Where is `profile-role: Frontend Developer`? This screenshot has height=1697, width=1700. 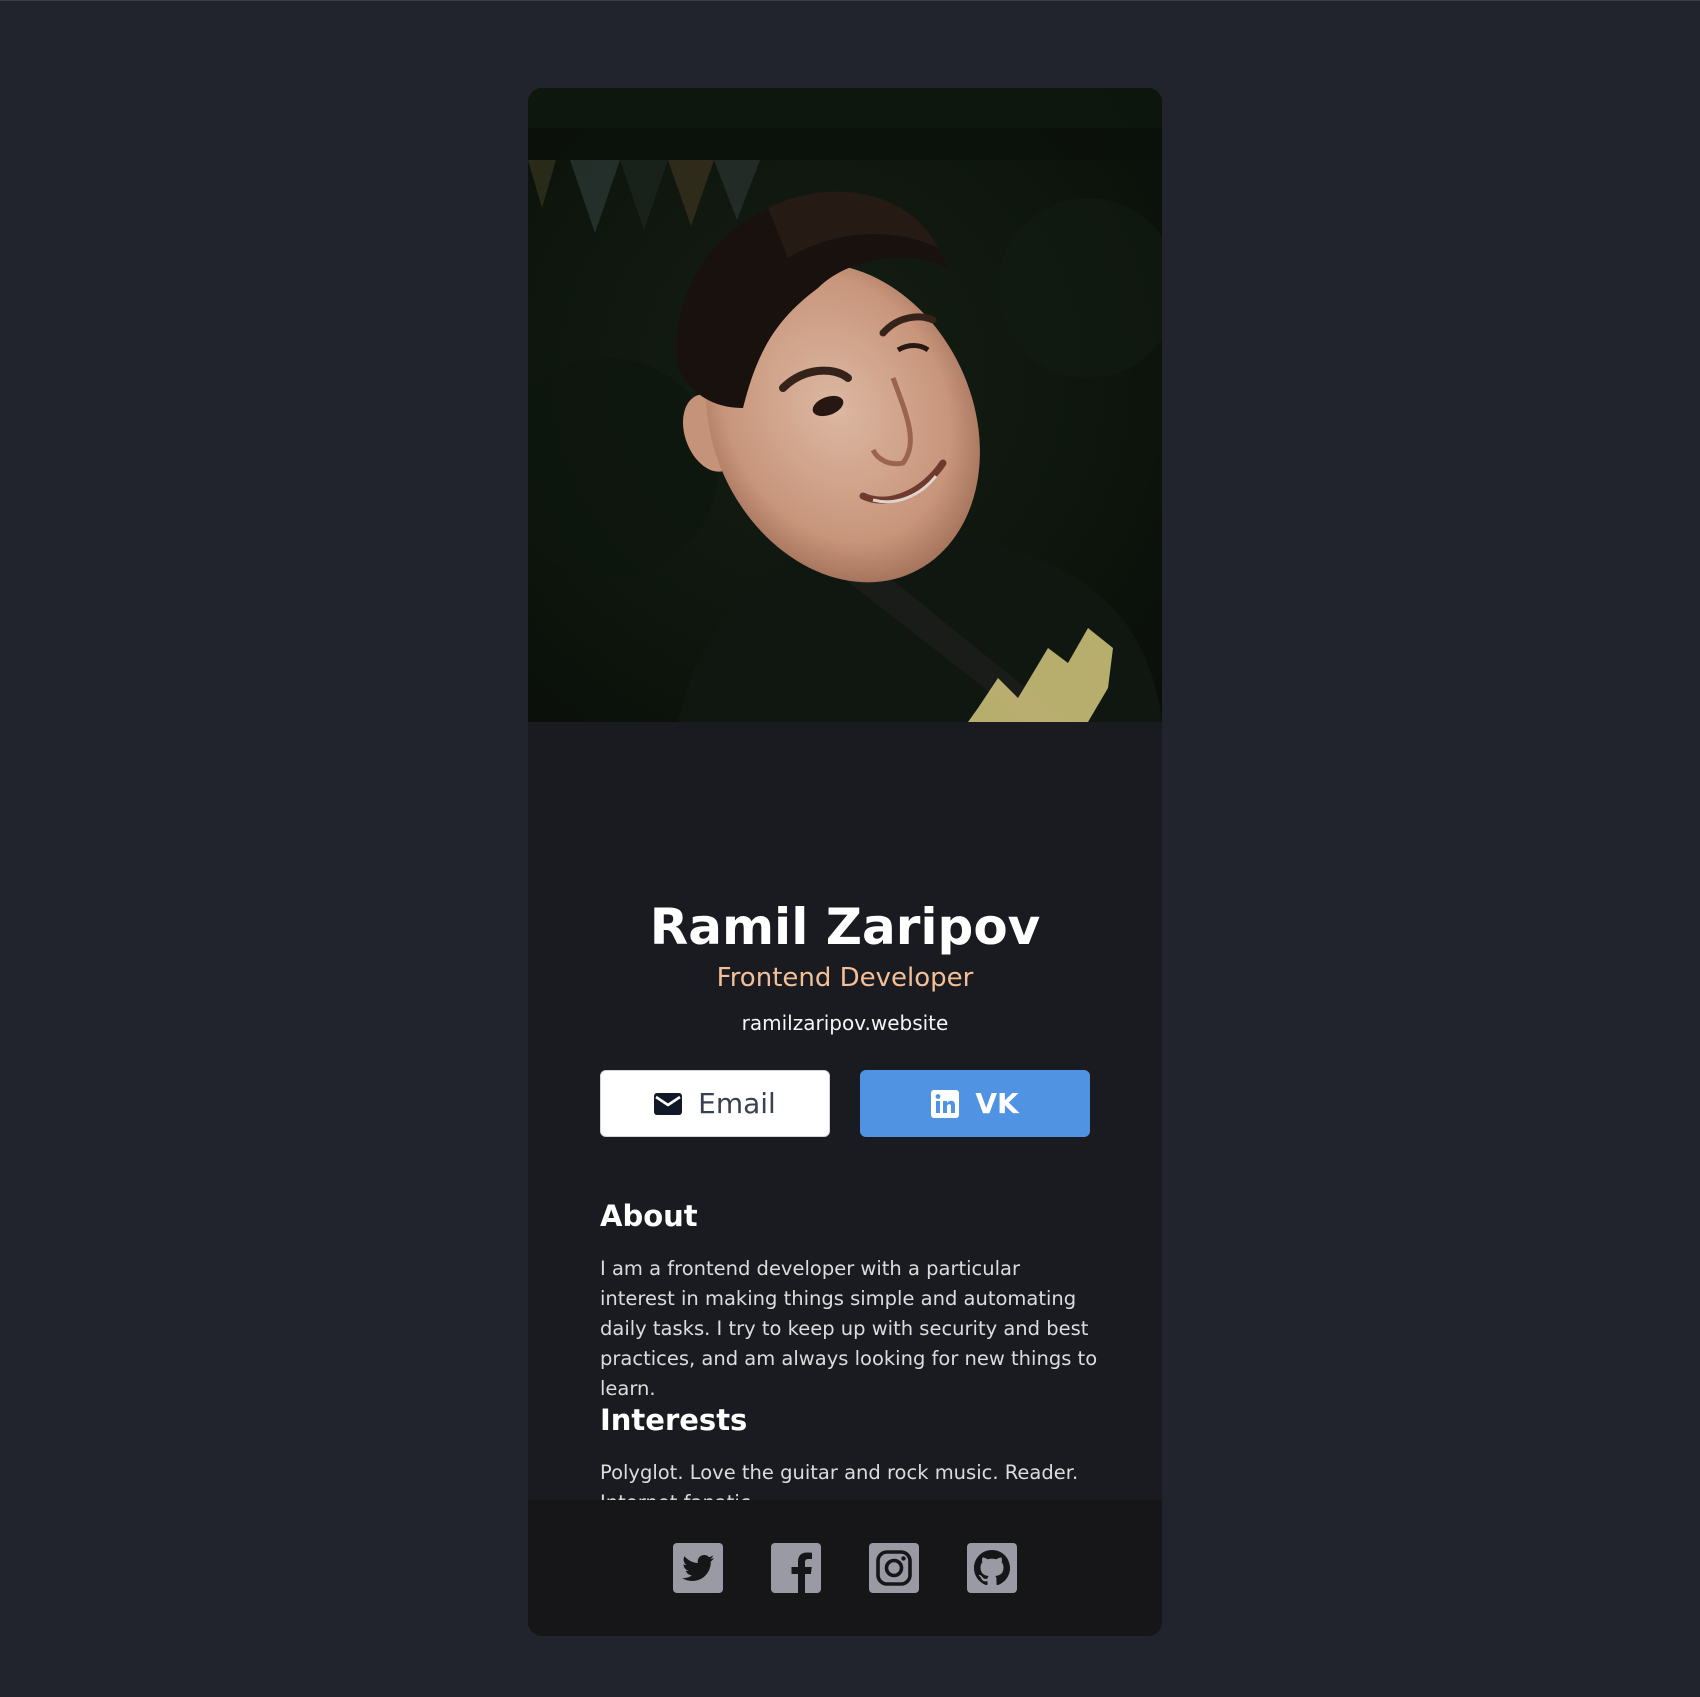
profile-role: Frontend Developer is located at coordinates (845, 978).